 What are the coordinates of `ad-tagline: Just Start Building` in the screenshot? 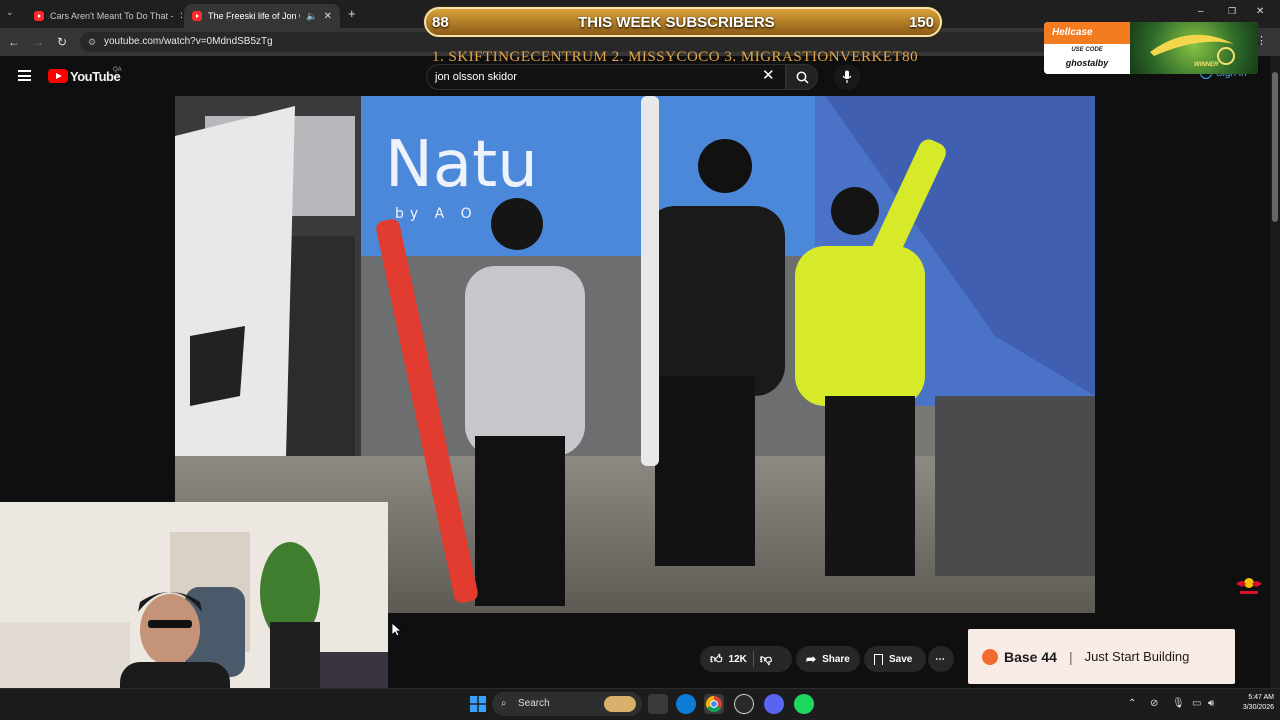 It's located at (1137, 656).